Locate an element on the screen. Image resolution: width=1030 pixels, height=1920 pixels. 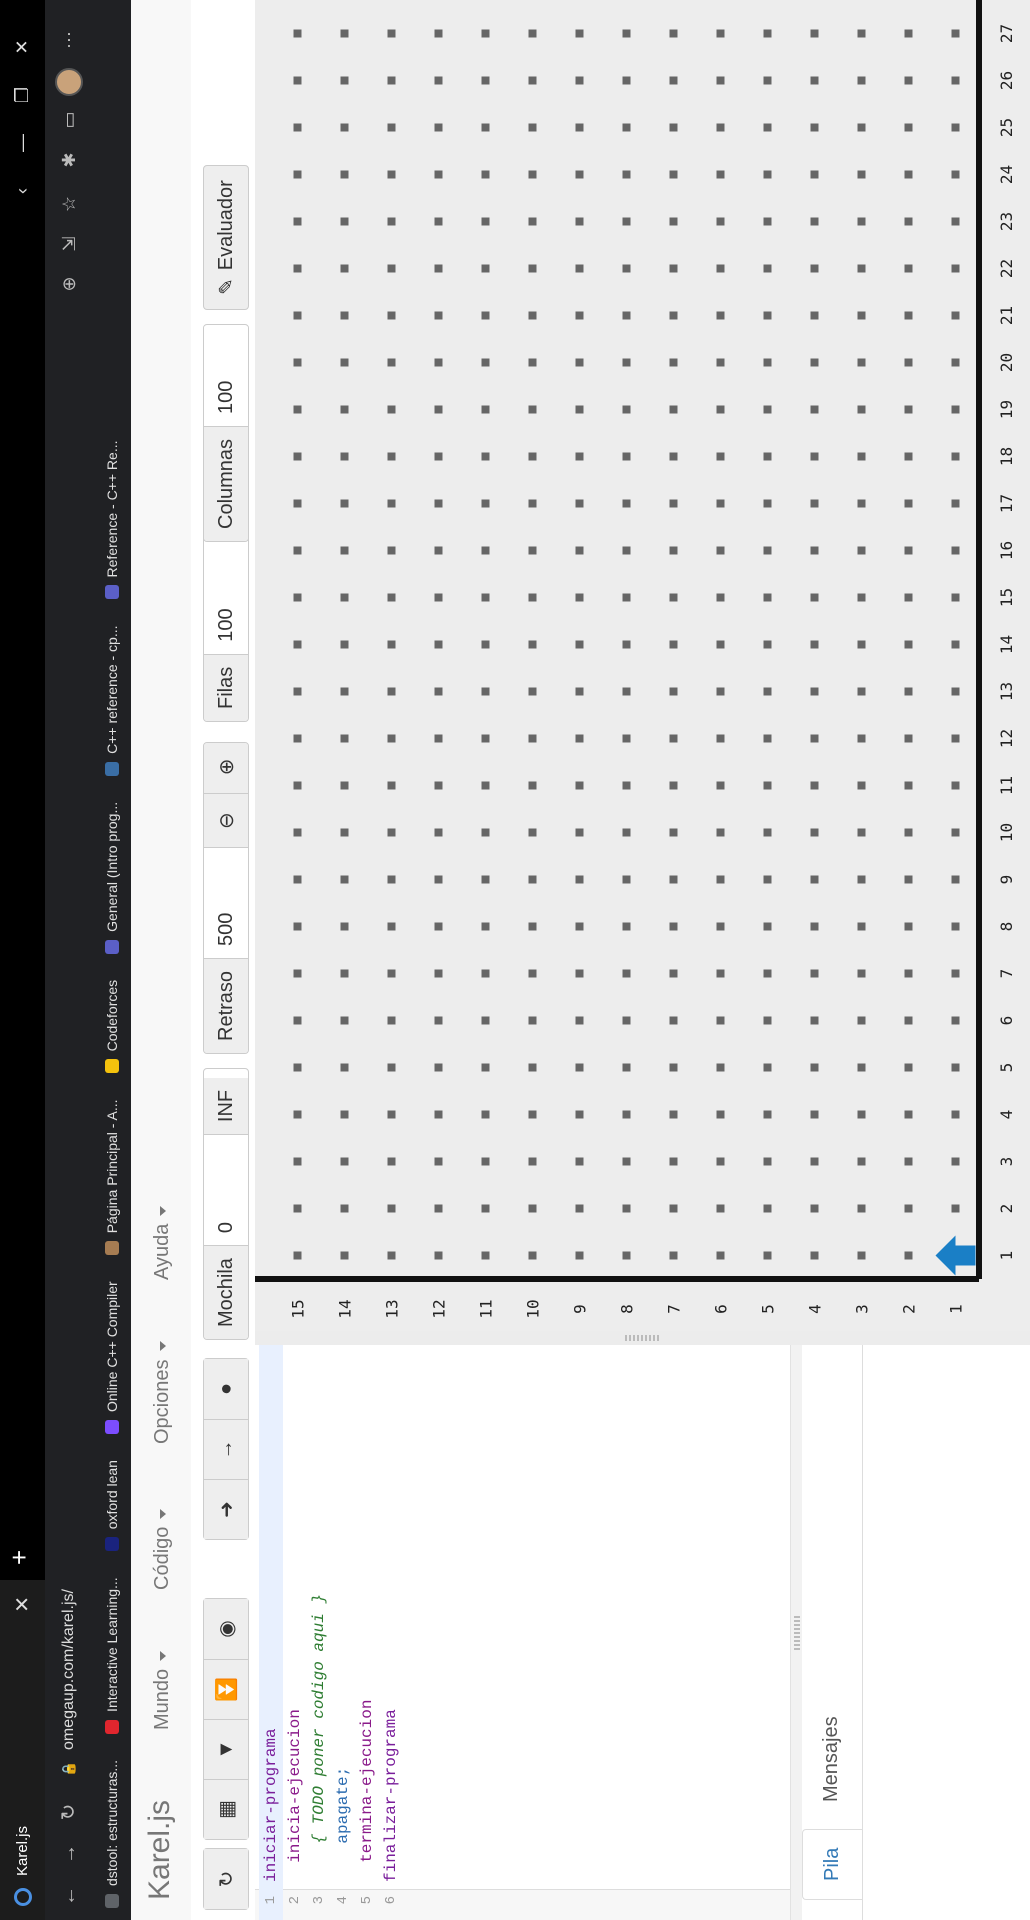
row-label: 12 is located at coordinates (439, 1308).